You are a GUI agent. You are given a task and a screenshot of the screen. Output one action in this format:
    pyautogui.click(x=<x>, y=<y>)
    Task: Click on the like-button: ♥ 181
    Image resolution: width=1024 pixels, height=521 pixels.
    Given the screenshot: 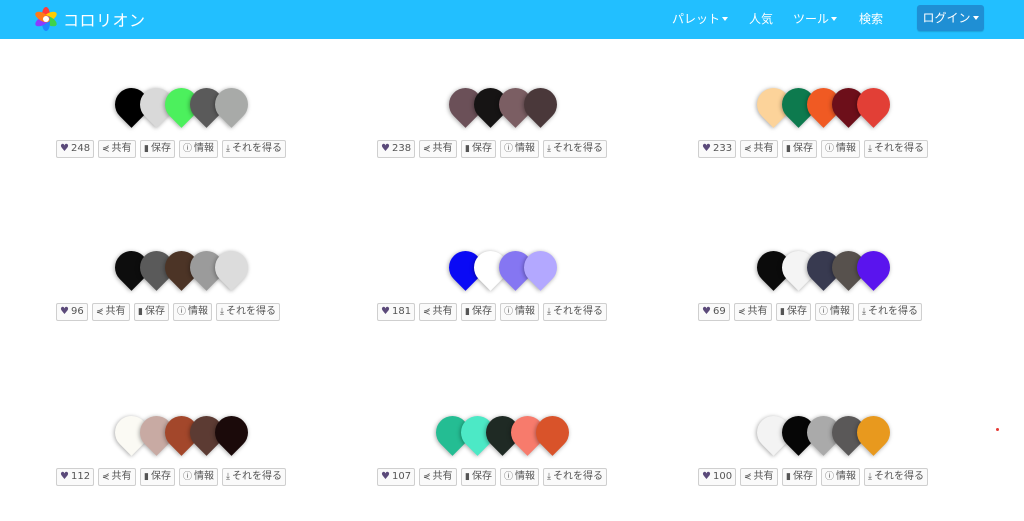 What is the action you would take?
    pyautogui.click(x=396, y=312)
    